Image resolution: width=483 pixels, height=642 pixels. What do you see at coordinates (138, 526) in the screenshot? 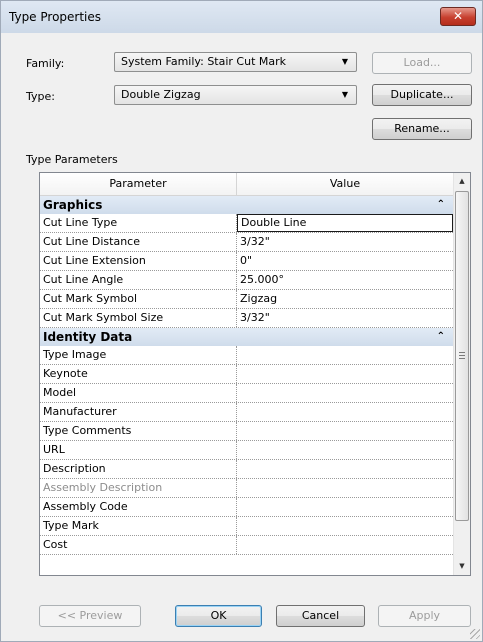
I see `param-name: Type Mark` at bounding box center [138, 526].